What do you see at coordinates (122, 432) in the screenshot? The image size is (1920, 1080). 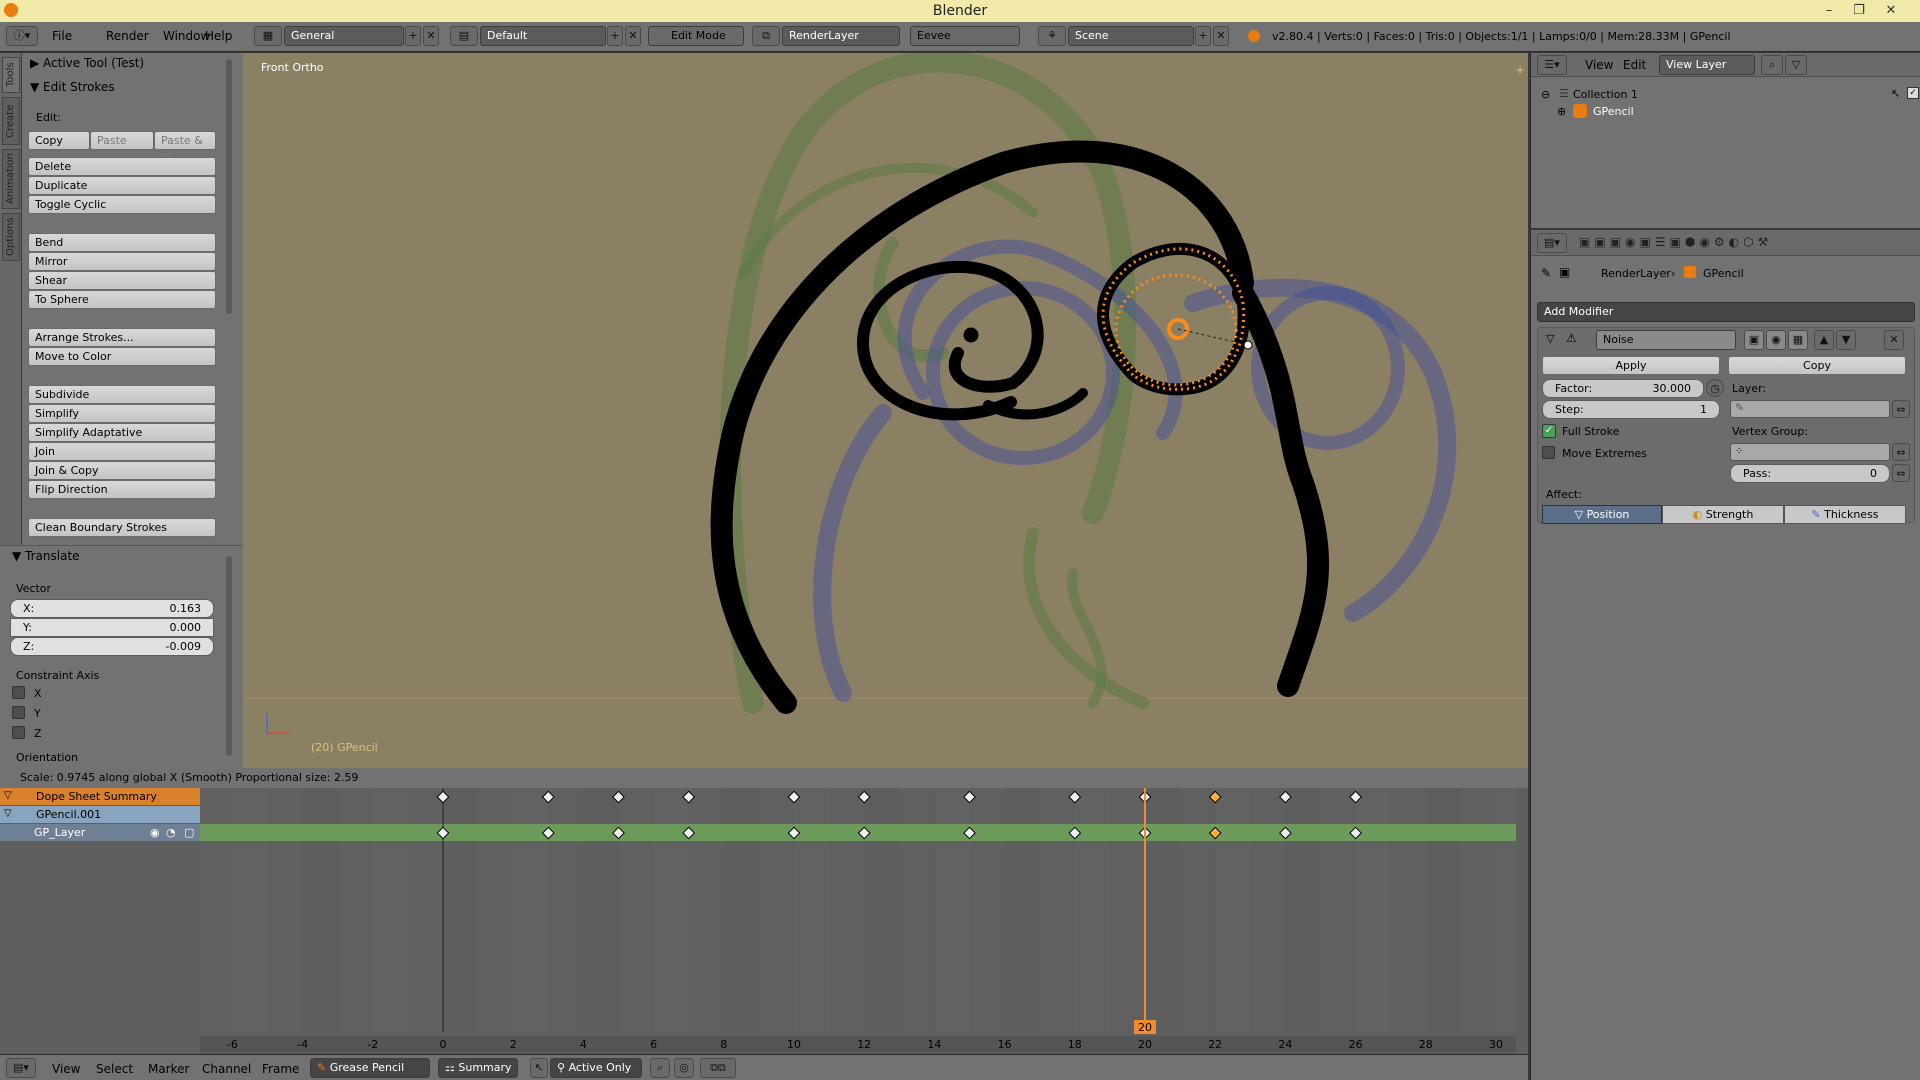 I see `simplify-adaptative-button: Simplify Adaptative` at bounding box center [122, 432].